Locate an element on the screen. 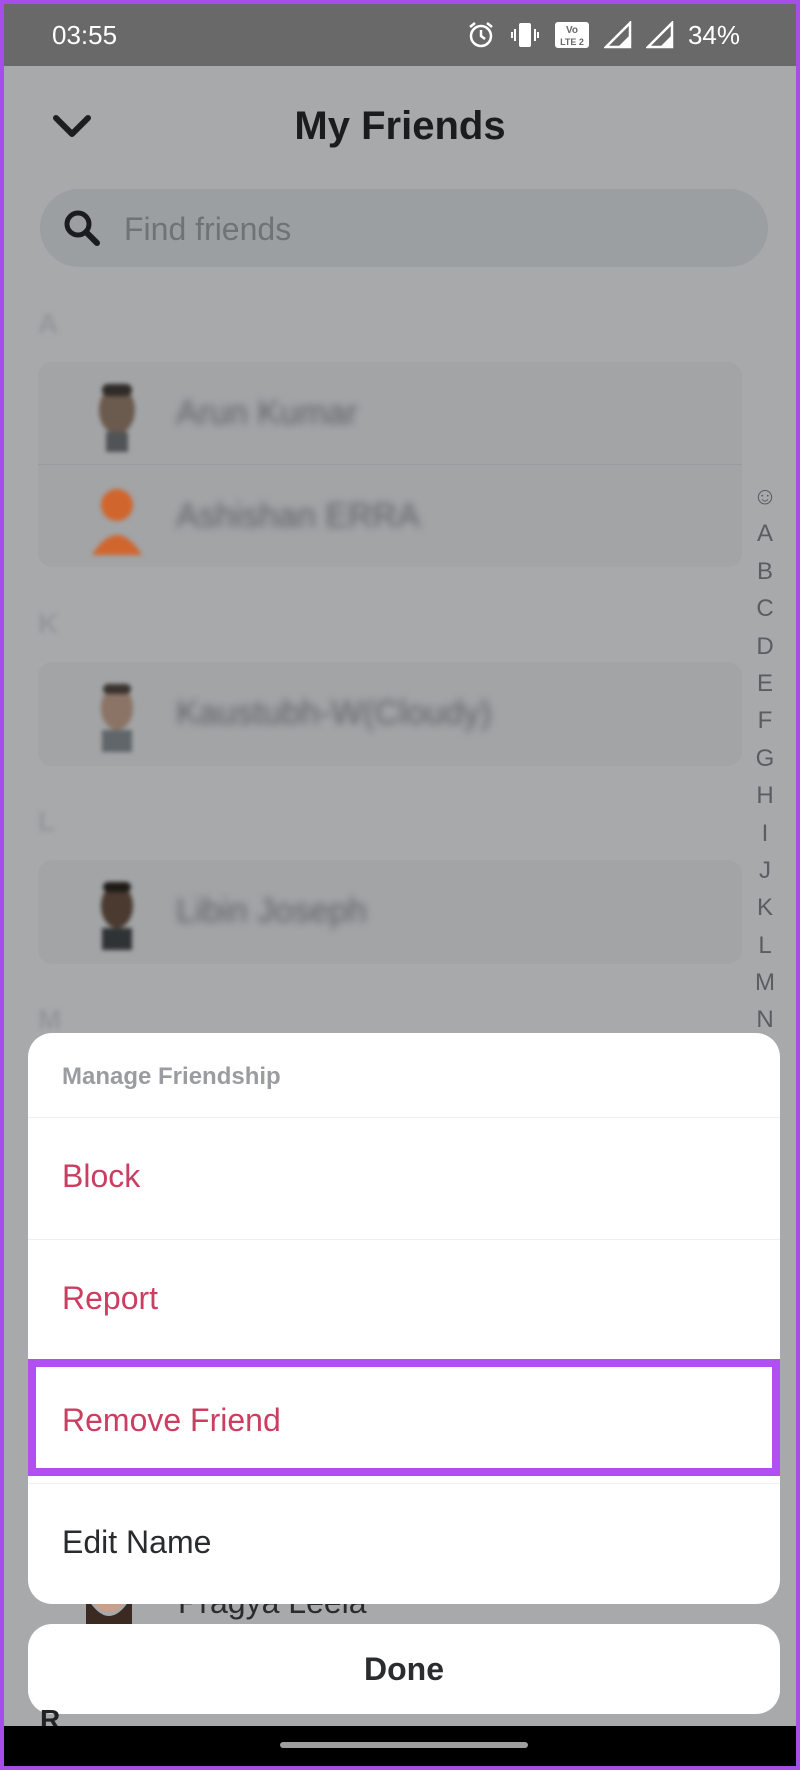 The width and height of the screenshot is (800, 1770). alpha-index-item: B is located at coordinates (765, 571).